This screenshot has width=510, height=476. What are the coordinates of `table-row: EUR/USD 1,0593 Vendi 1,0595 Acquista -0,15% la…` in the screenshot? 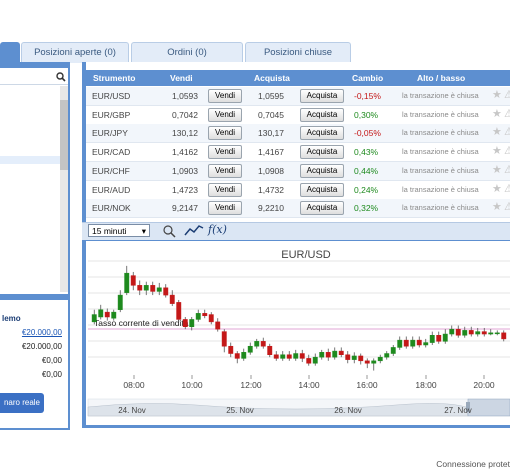 It's located at (298, 96).